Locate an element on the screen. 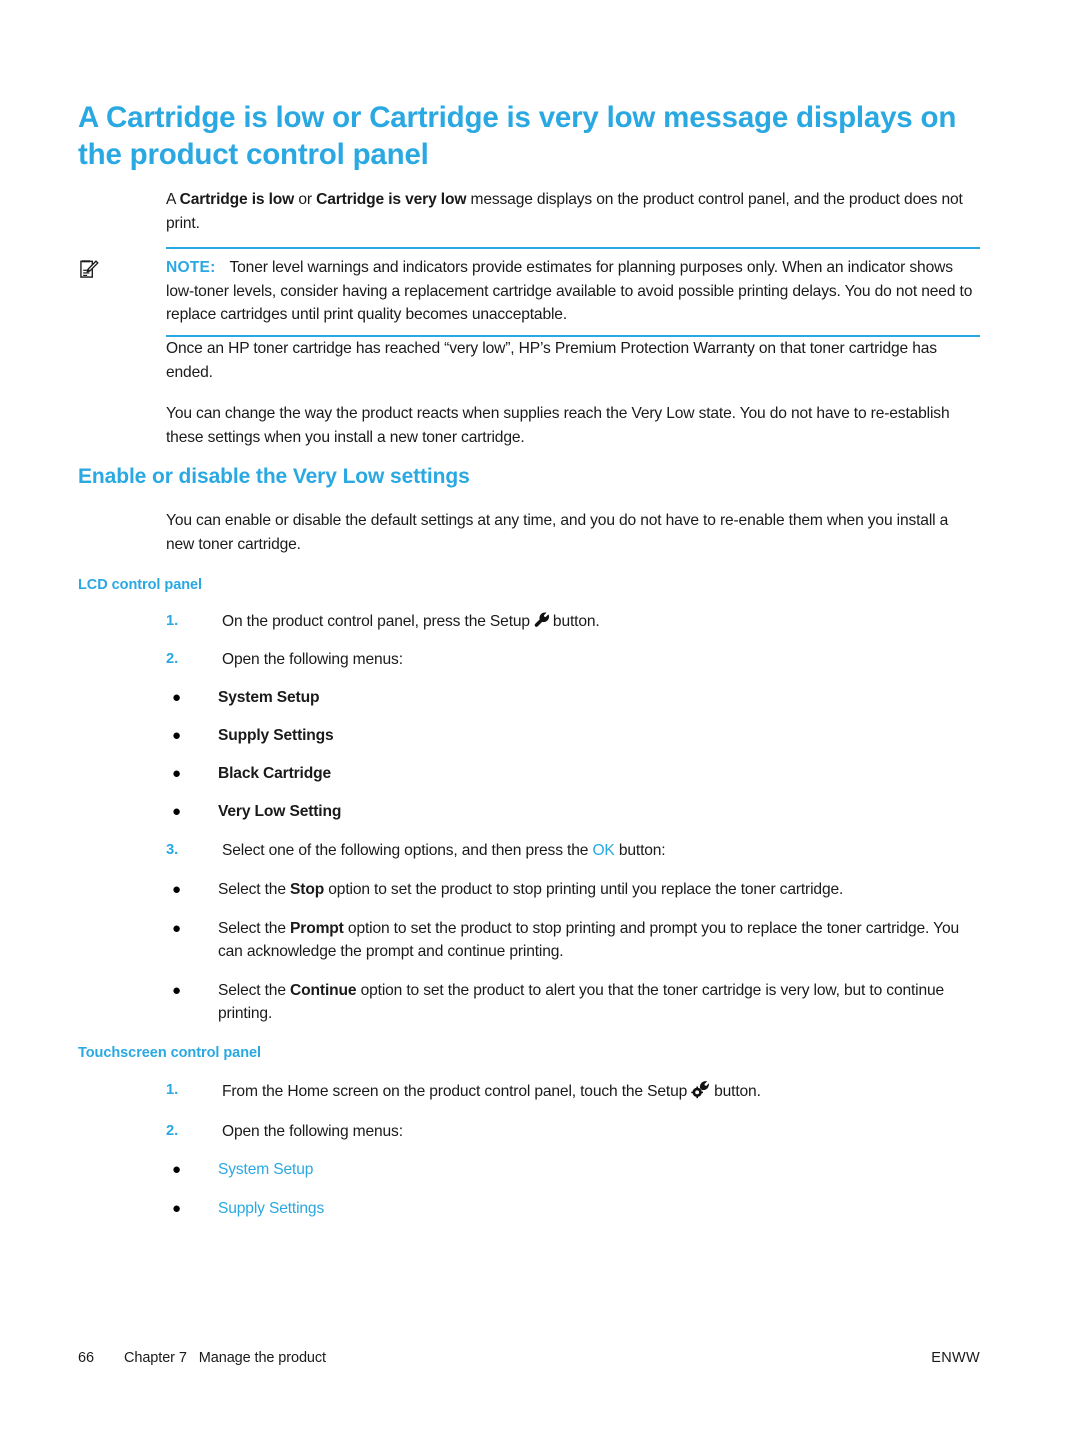 The height and width of the screenshot is (1437, 1080). list-item: ● Very Low Setting is located at coordinates (572, 812).